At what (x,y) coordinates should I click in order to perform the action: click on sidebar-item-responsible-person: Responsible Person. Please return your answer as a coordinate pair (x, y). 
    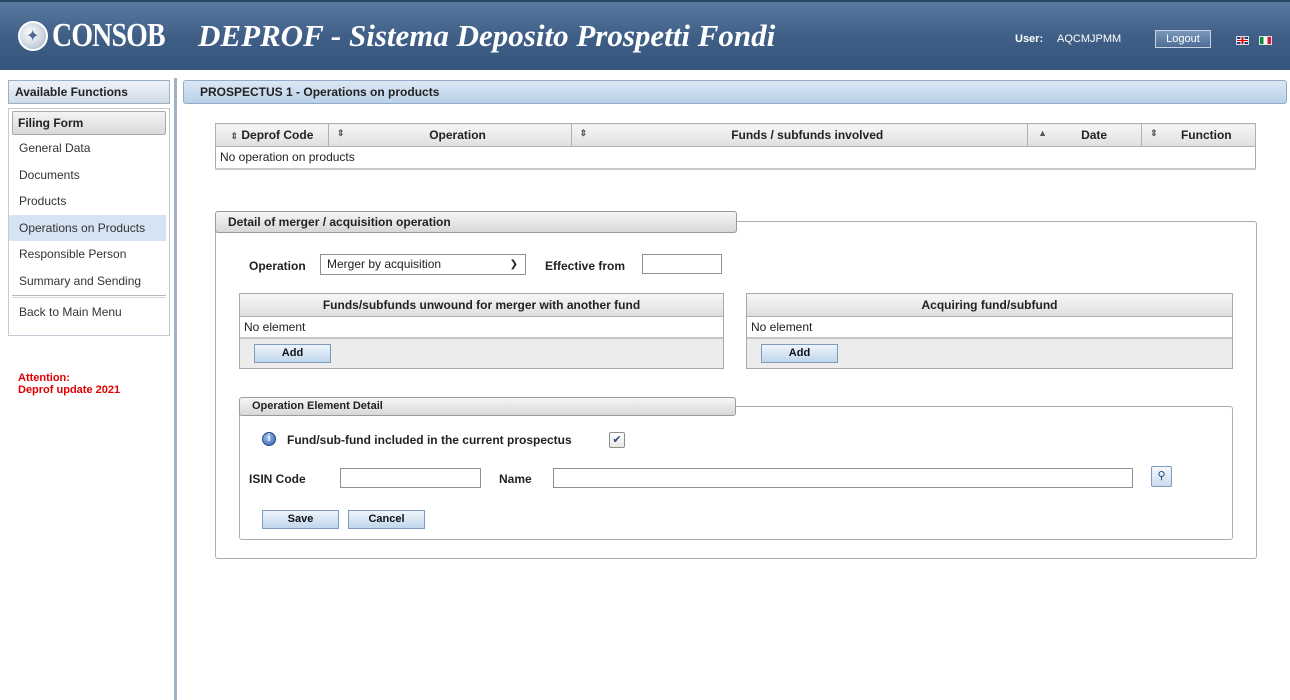
    Looking at the image, I should click on (89, 254).